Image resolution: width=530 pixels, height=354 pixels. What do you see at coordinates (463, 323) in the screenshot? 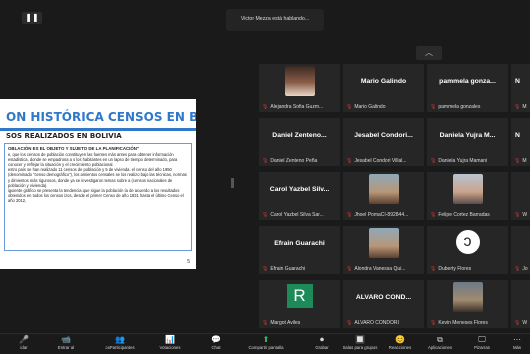
I see `participant-label-text: Kevin Meneses Flores` at bounding box center [463, 323].